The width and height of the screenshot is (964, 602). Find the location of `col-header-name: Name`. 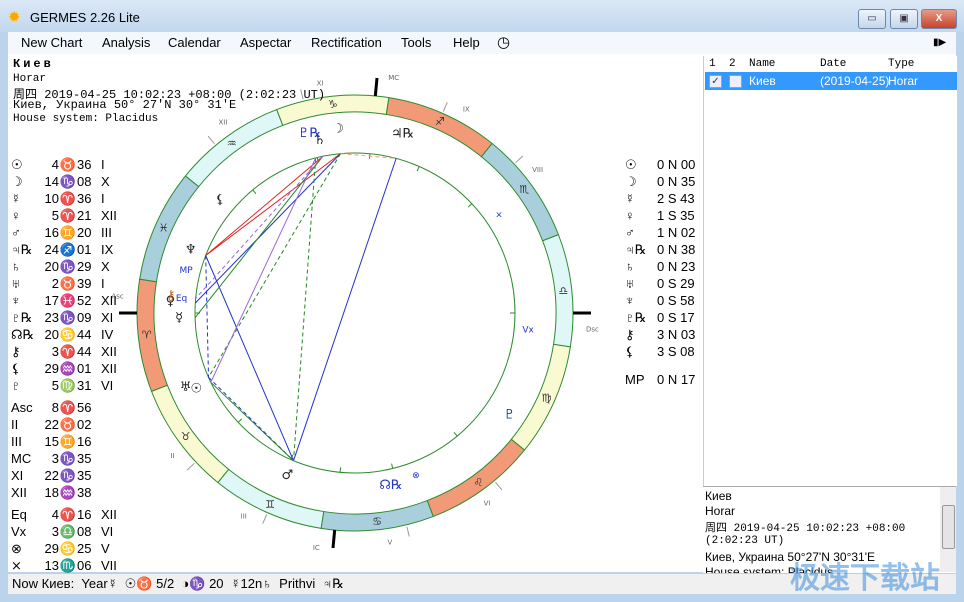

col-header-name: Name is located at coordinates (762, 64).